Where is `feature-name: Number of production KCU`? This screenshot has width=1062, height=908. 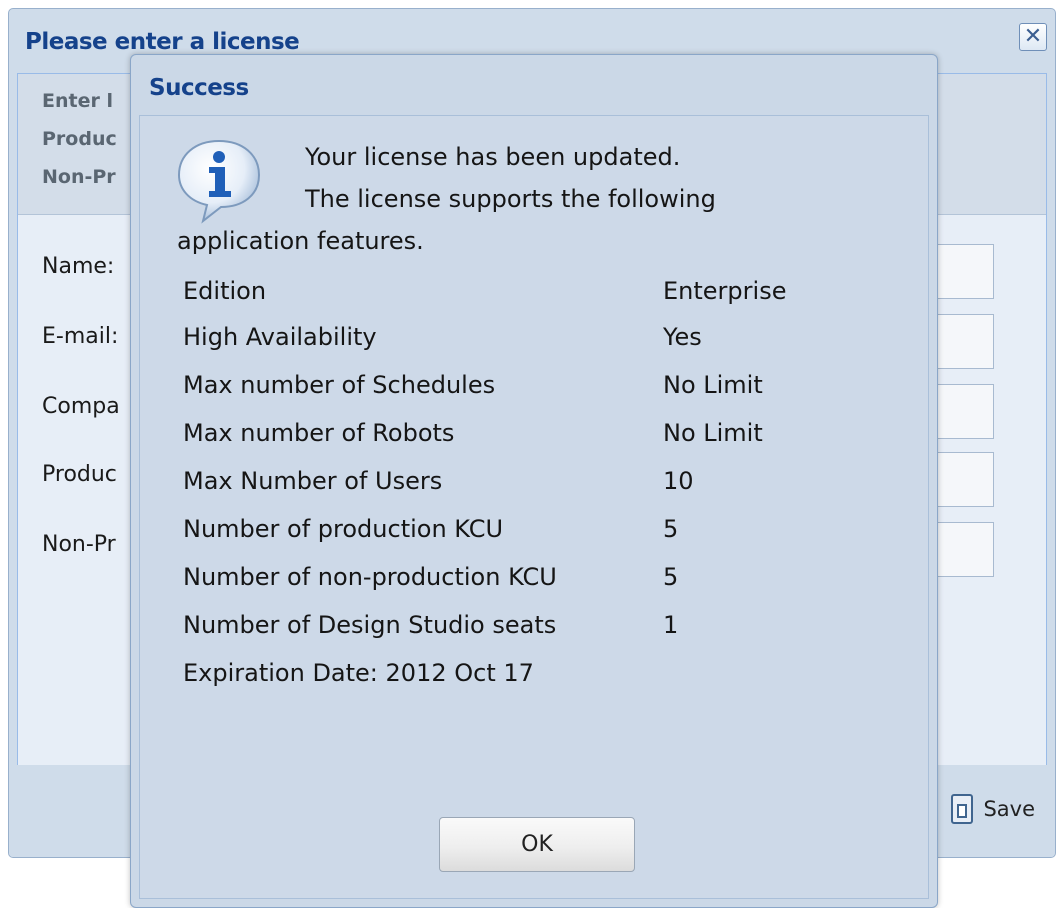
feature-name: Number of production KCU is located at coordinates (343, 529).